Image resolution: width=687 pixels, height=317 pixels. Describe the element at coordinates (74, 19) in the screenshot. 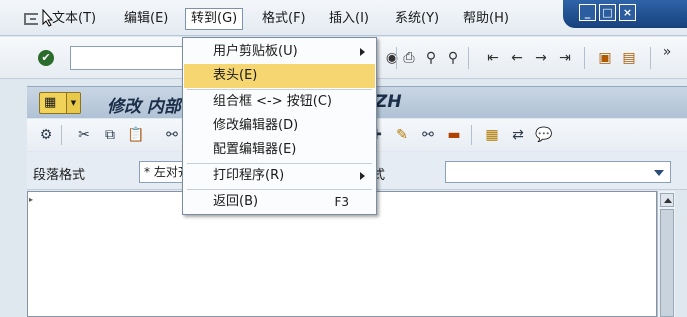

I see `menu-text: 文本(T)` at that location.